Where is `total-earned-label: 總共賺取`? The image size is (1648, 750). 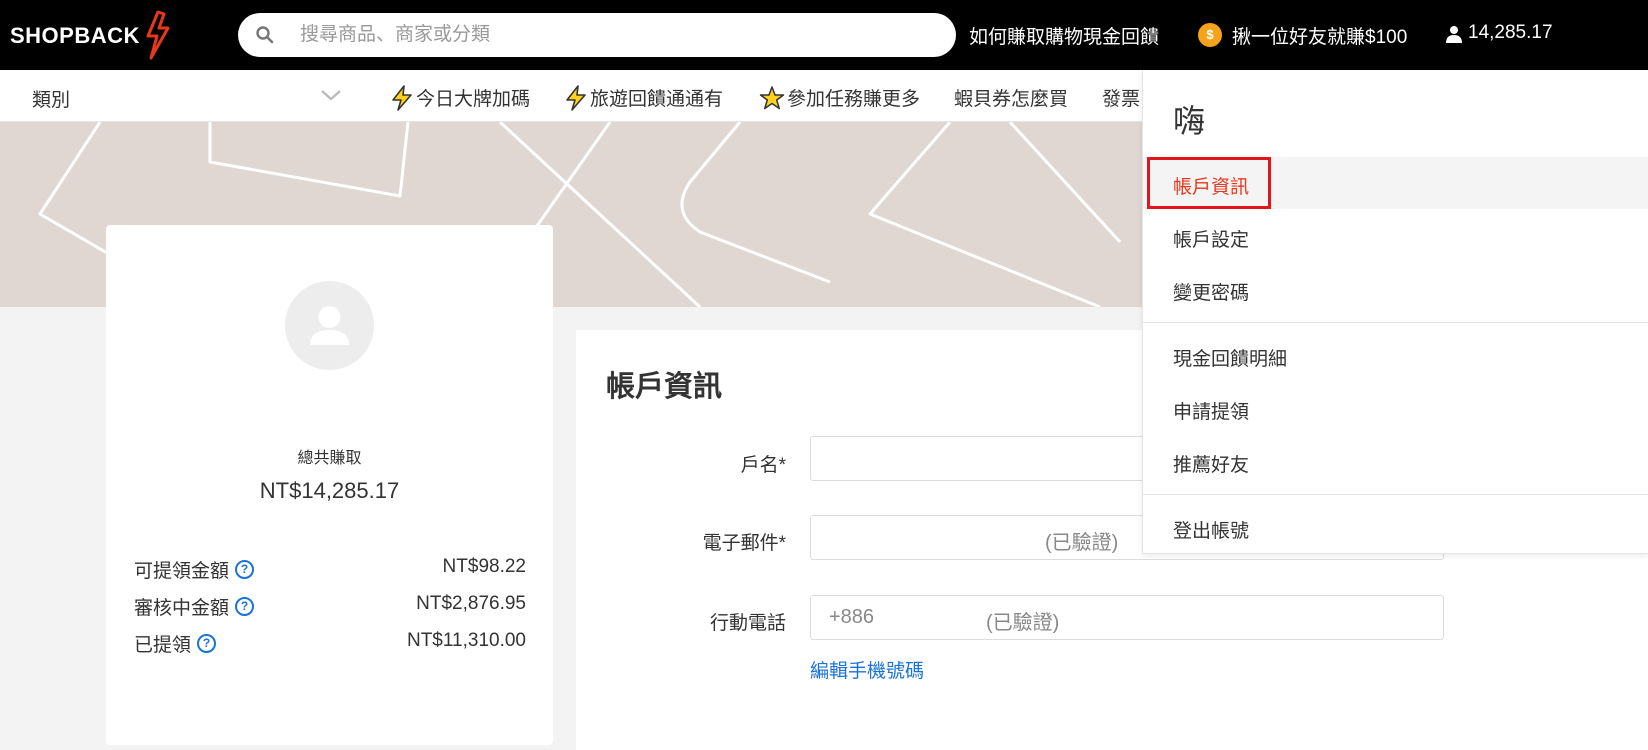 total-earned-label: 總共賺取 is located at coordinates (329, 458).